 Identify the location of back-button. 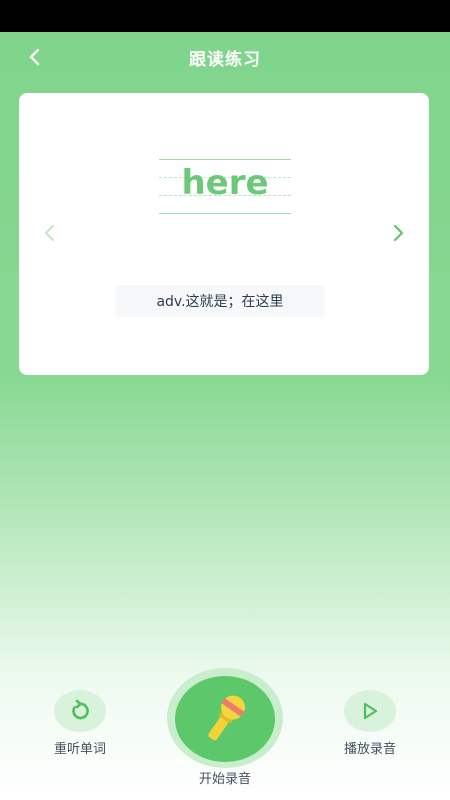
(34, 57).